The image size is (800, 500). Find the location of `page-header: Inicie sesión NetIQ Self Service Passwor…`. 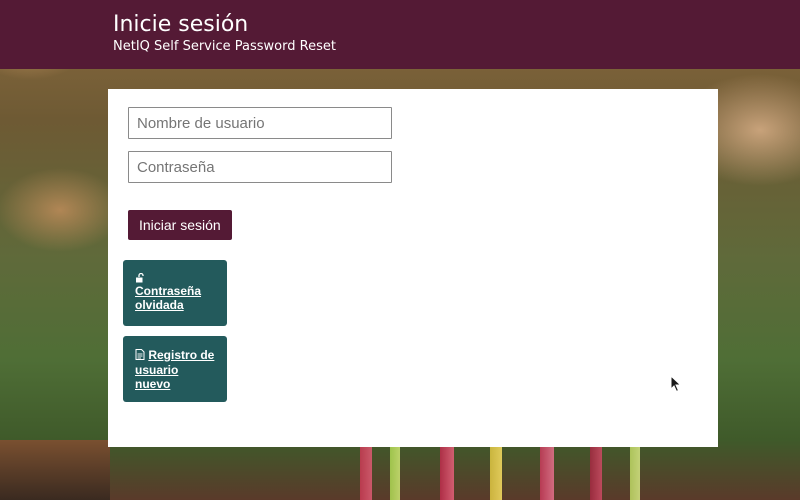

page-header: Inicie sesión NetIQ Self Service Passwor… is located at coordinates (400, 34).